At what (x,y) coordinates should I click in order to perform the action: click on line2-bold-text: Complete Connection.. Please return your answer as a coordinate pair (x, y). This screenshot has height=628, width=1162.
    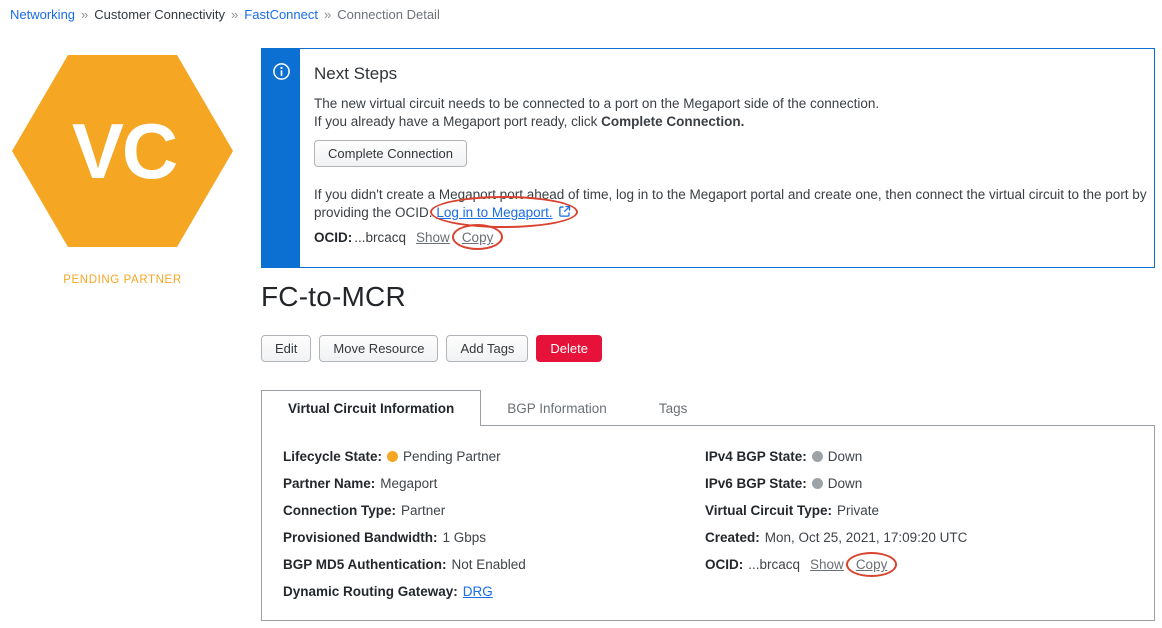
    Looking at the image, I should click on (673, 121).